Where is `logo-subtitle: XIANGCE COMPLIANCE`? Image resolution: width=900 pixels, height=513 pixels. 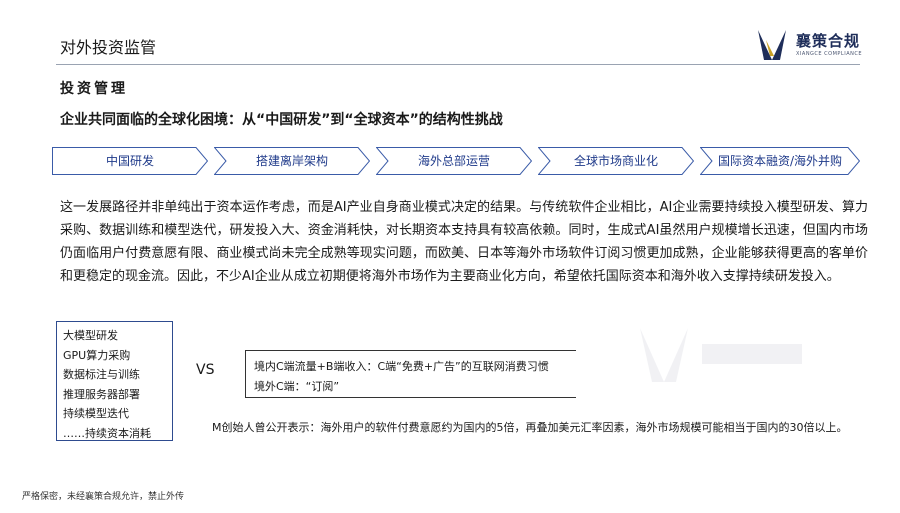
logo-subtitle: XIANGCE COMPLIANCE is located at coordinates (829, 54).